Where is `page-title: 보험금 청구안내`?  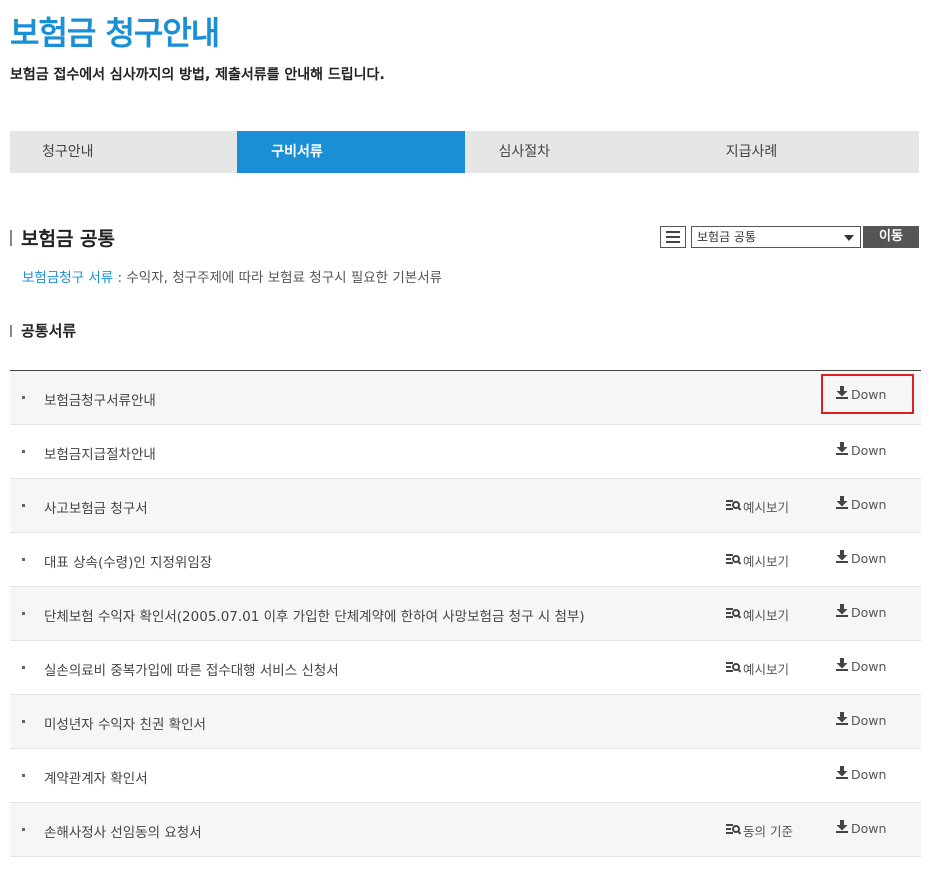 page-title: 보험금 청구안내 is located at coordinates (115, 33).